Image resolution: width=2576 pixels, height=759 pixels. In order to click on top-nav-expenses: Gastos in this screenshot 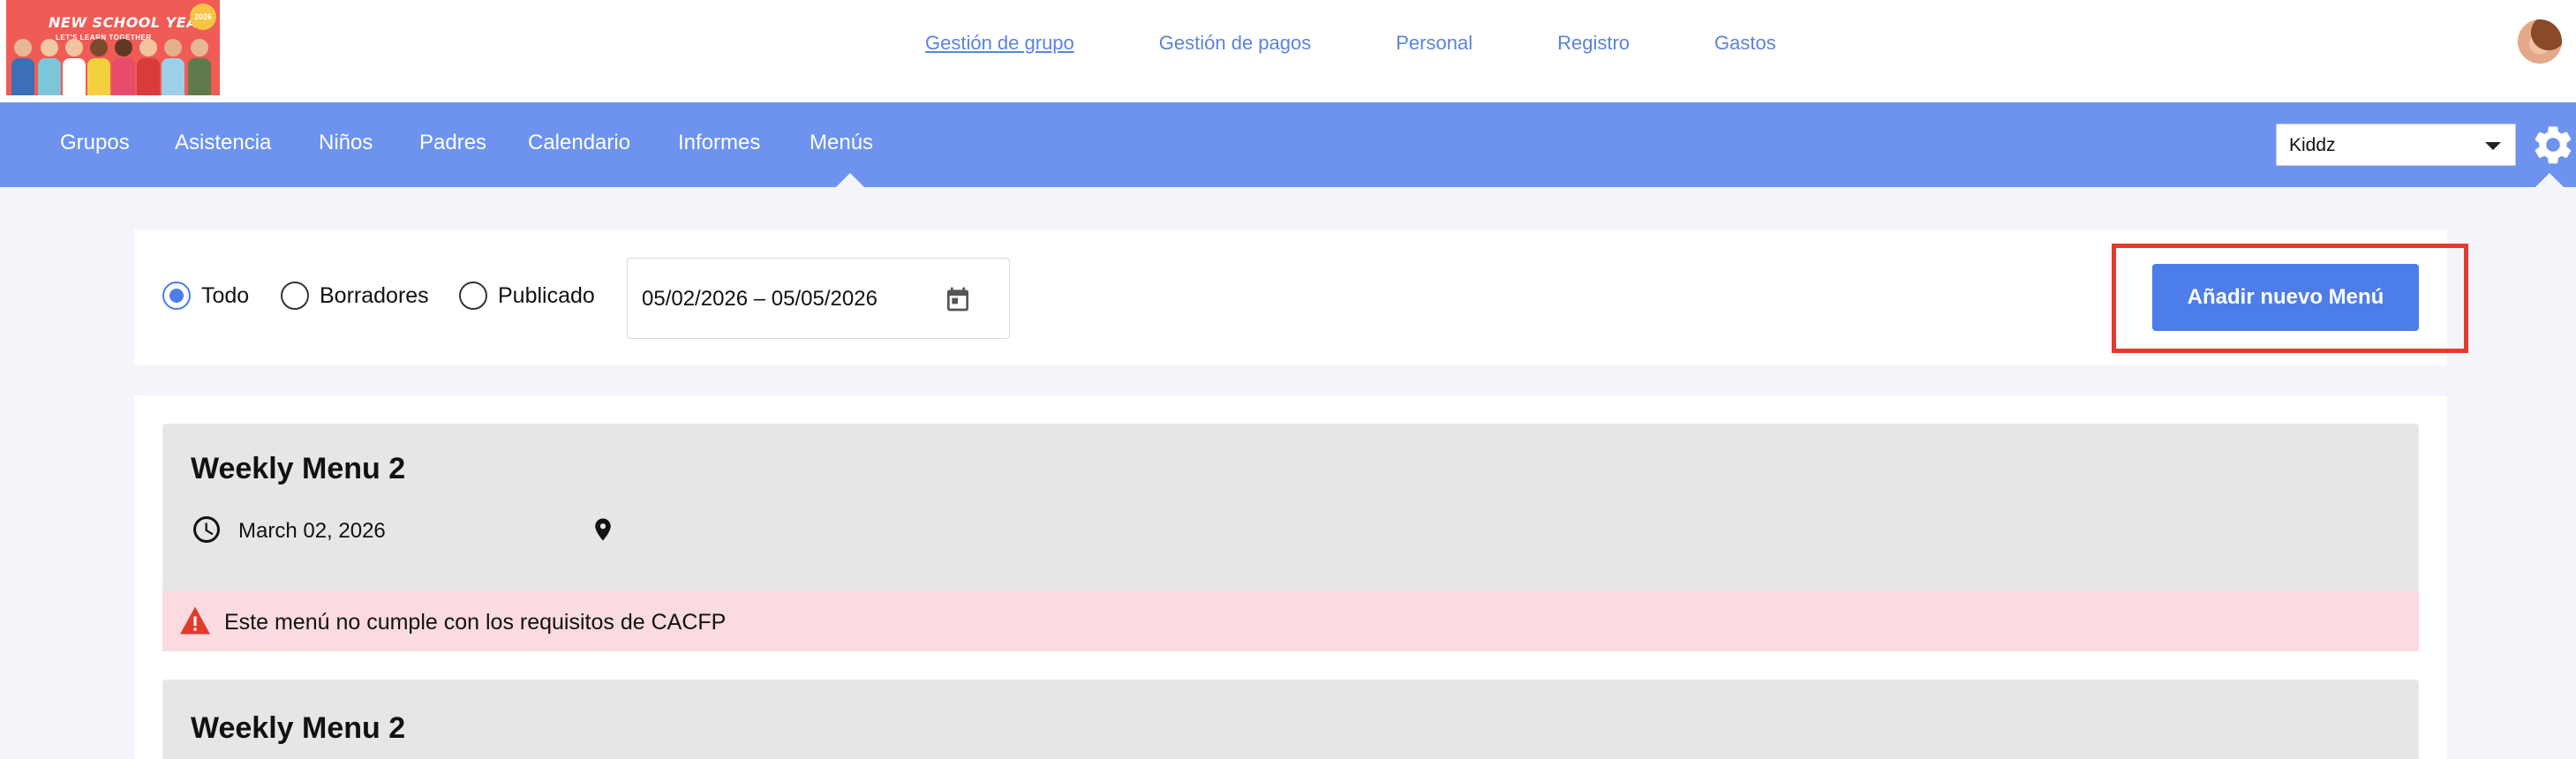, I will do `click(1745, 44)`.